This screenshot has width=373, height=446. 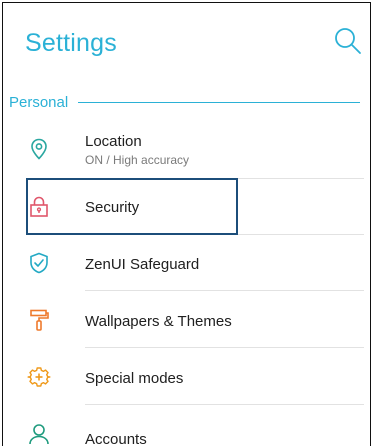 I want to click on item-label: Accounts, so click(x=116, y=438).